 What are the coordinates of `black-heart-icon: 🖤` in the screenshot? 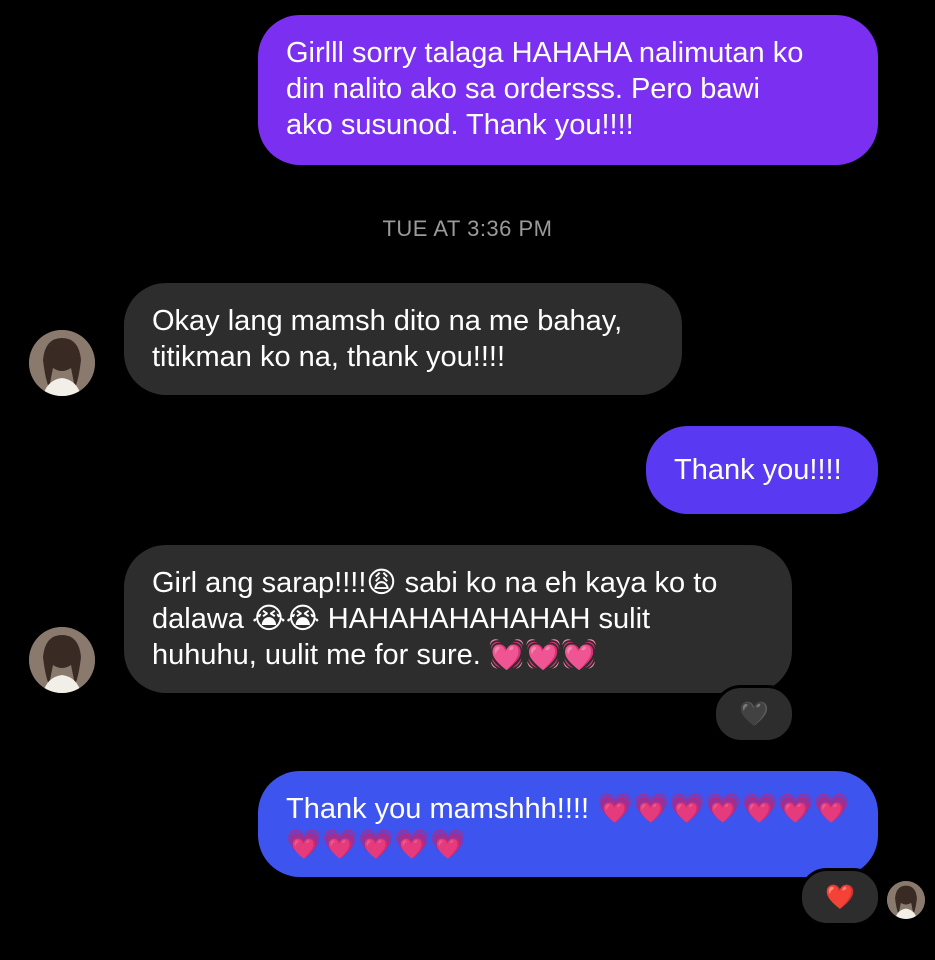 It's located at (754, 714).